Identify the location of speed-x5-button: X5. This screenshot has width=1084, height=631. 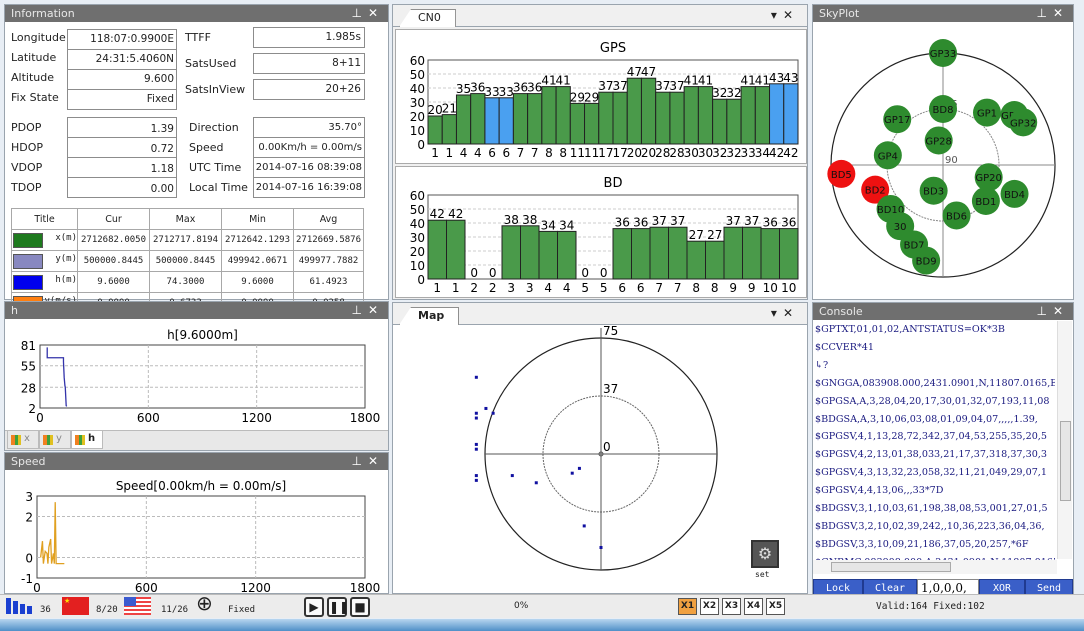
(775, 606).